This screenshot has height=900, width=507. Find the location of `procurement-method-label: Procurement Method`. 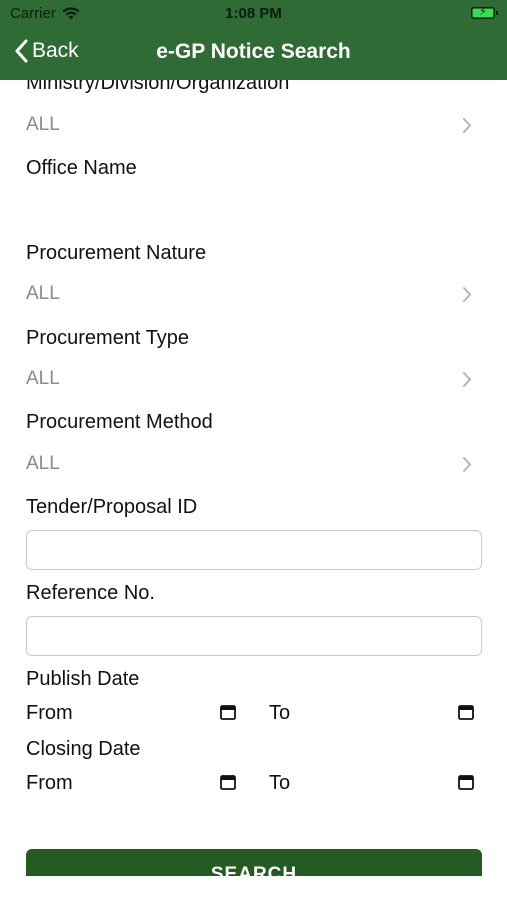

procurement-method-label: Procurement Method is located at coordinates (119, 422).